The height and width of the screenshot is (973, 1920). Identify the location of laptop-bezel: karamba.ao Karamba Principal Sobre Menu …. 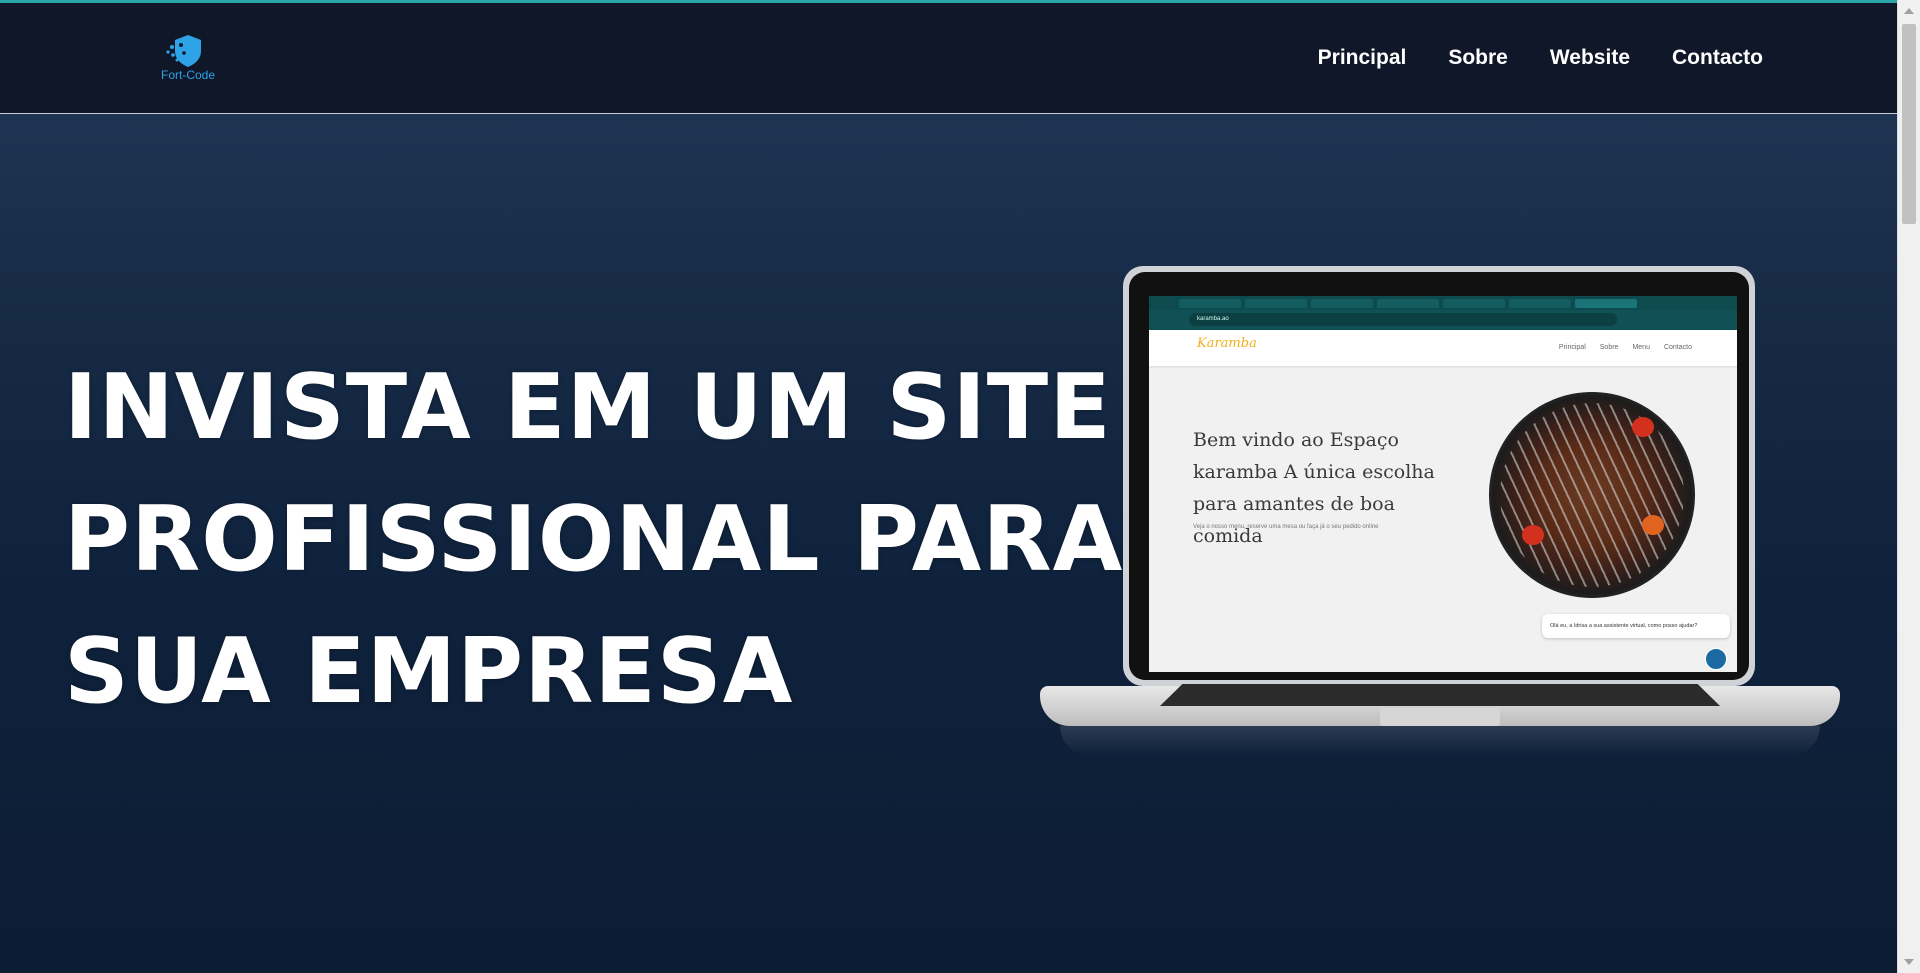
(1439, 476).